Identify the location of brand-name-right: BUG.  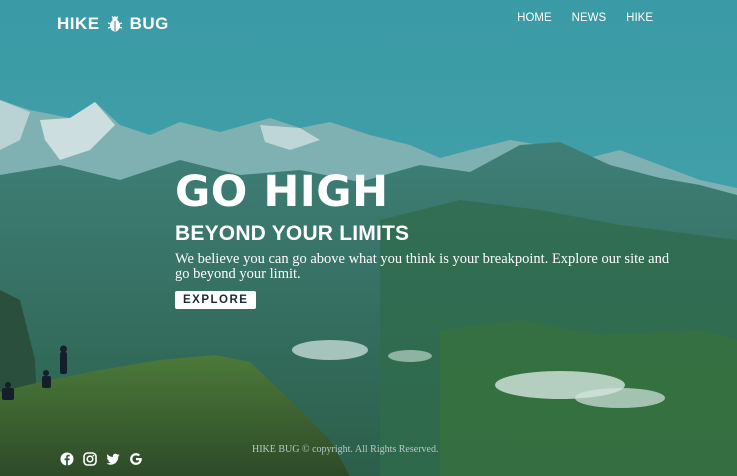
(149, 23).